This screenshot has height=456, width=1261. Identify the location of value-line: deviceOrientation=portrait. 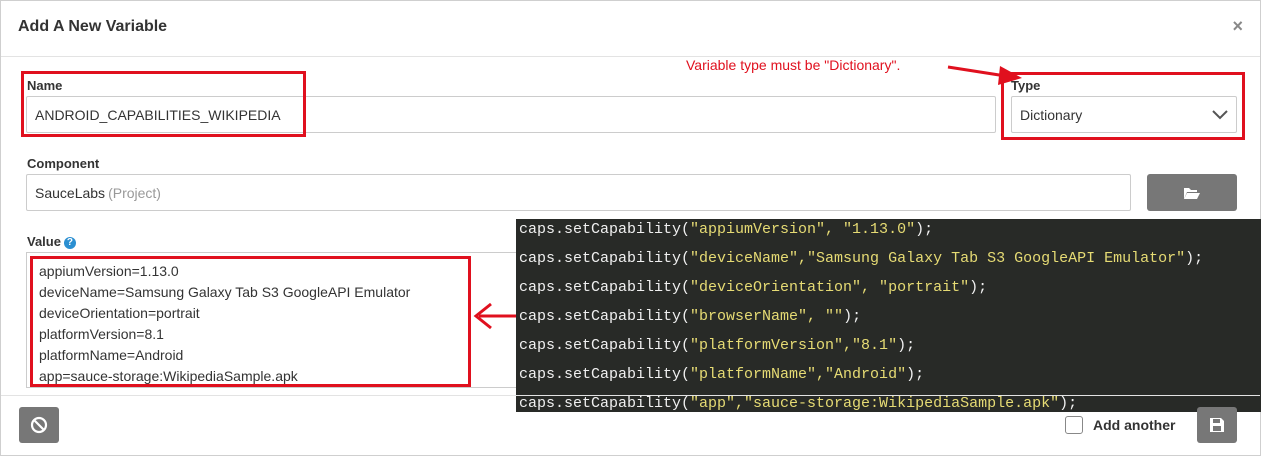
(119, 313).